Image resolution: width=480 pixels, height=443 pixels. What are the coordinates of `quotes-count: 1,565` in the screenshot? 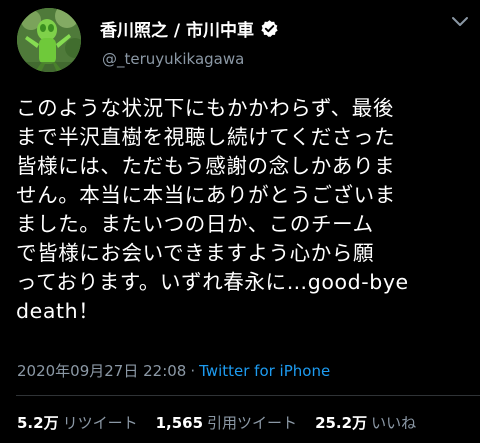 It's located at (179, 423).